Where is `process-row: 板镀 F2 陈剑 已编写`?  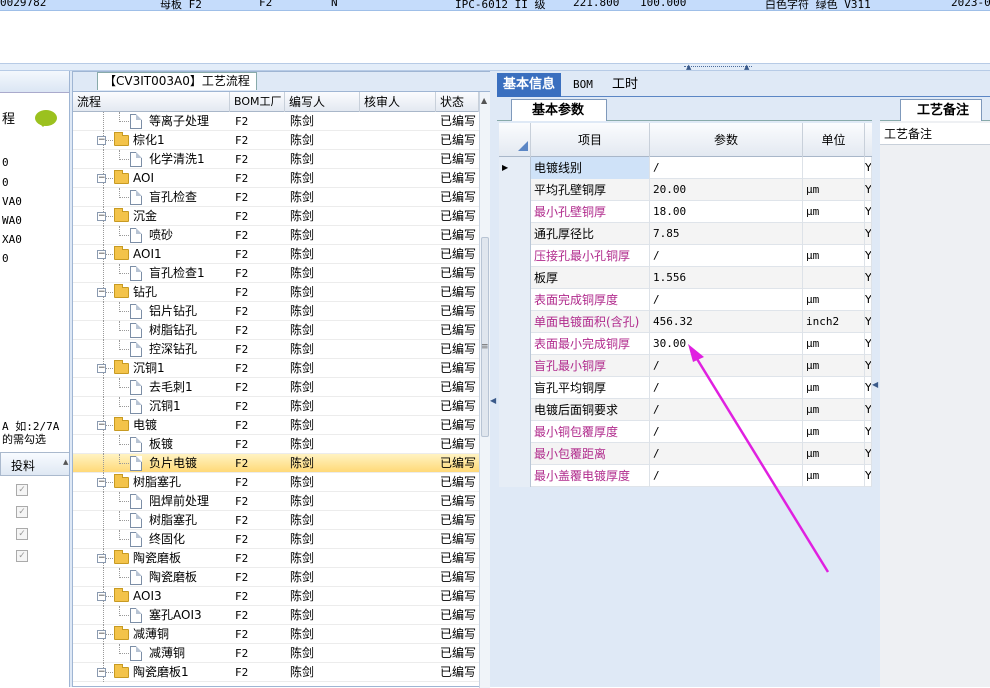 process-row: 板镀 F2 陈剑 已编写 is located at coordinates (276, 444).